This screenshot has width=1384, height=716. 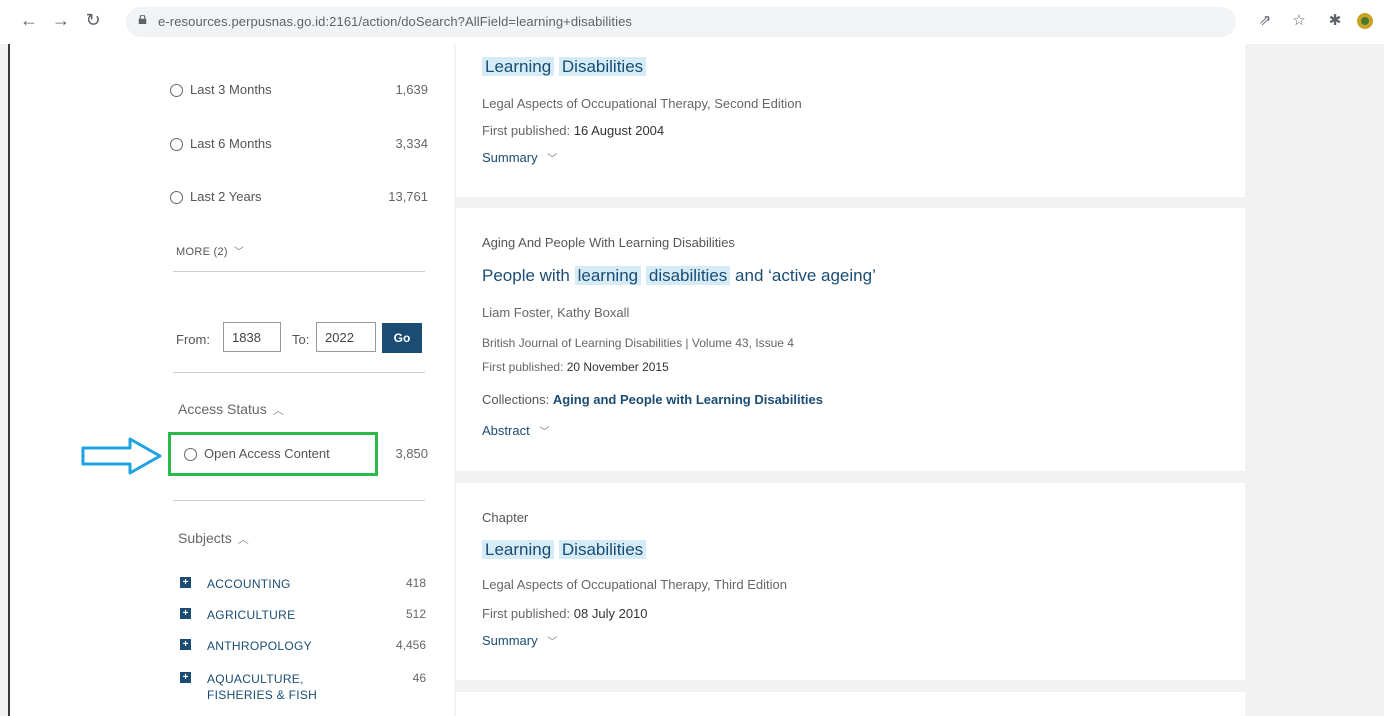 I want to click on annotation-highlight-box, so click(x=273, y=454).